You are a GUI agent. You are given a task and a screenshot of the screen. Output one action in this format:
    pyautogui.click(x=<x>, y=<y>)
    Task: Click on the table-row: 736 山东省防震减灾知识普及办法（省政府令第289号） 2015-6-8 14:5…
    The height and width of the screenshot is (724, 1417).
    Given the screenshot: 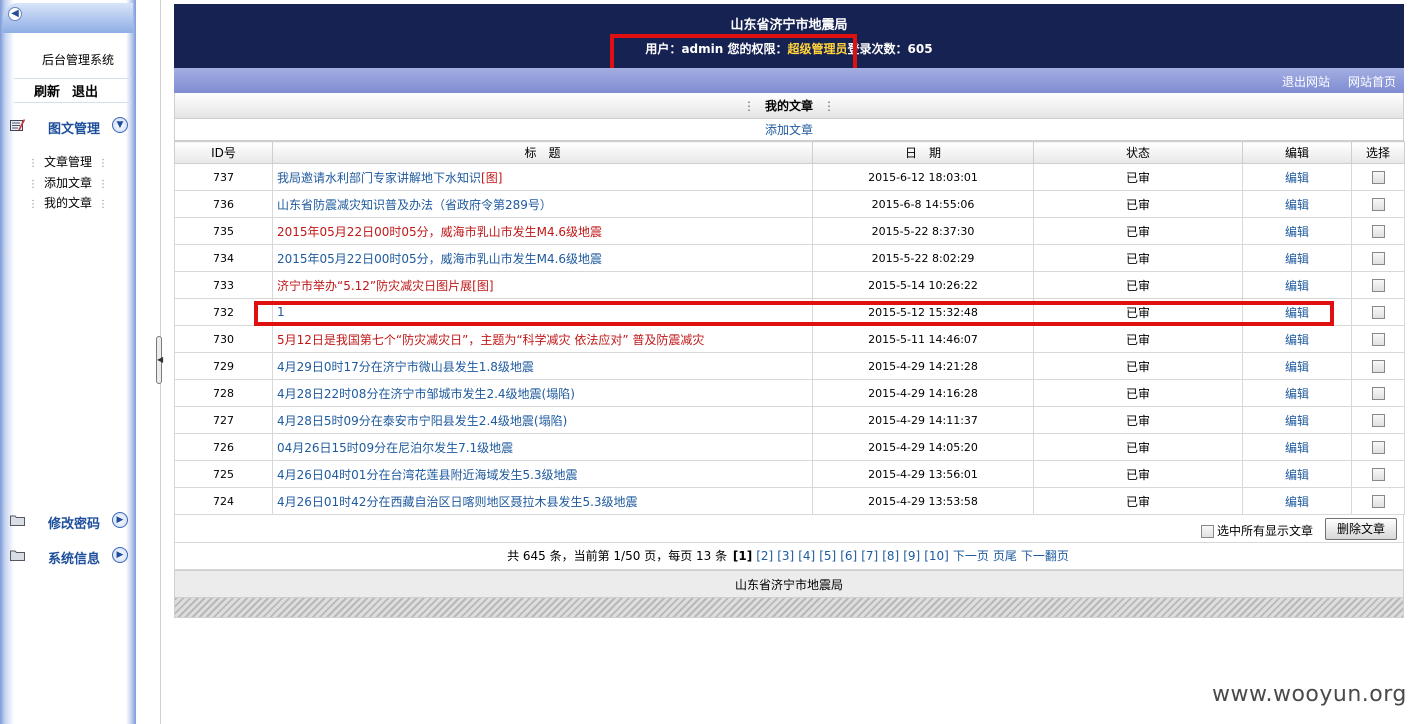 What is the action you would take?
    pyautogui.click(x=789, y=204)
    